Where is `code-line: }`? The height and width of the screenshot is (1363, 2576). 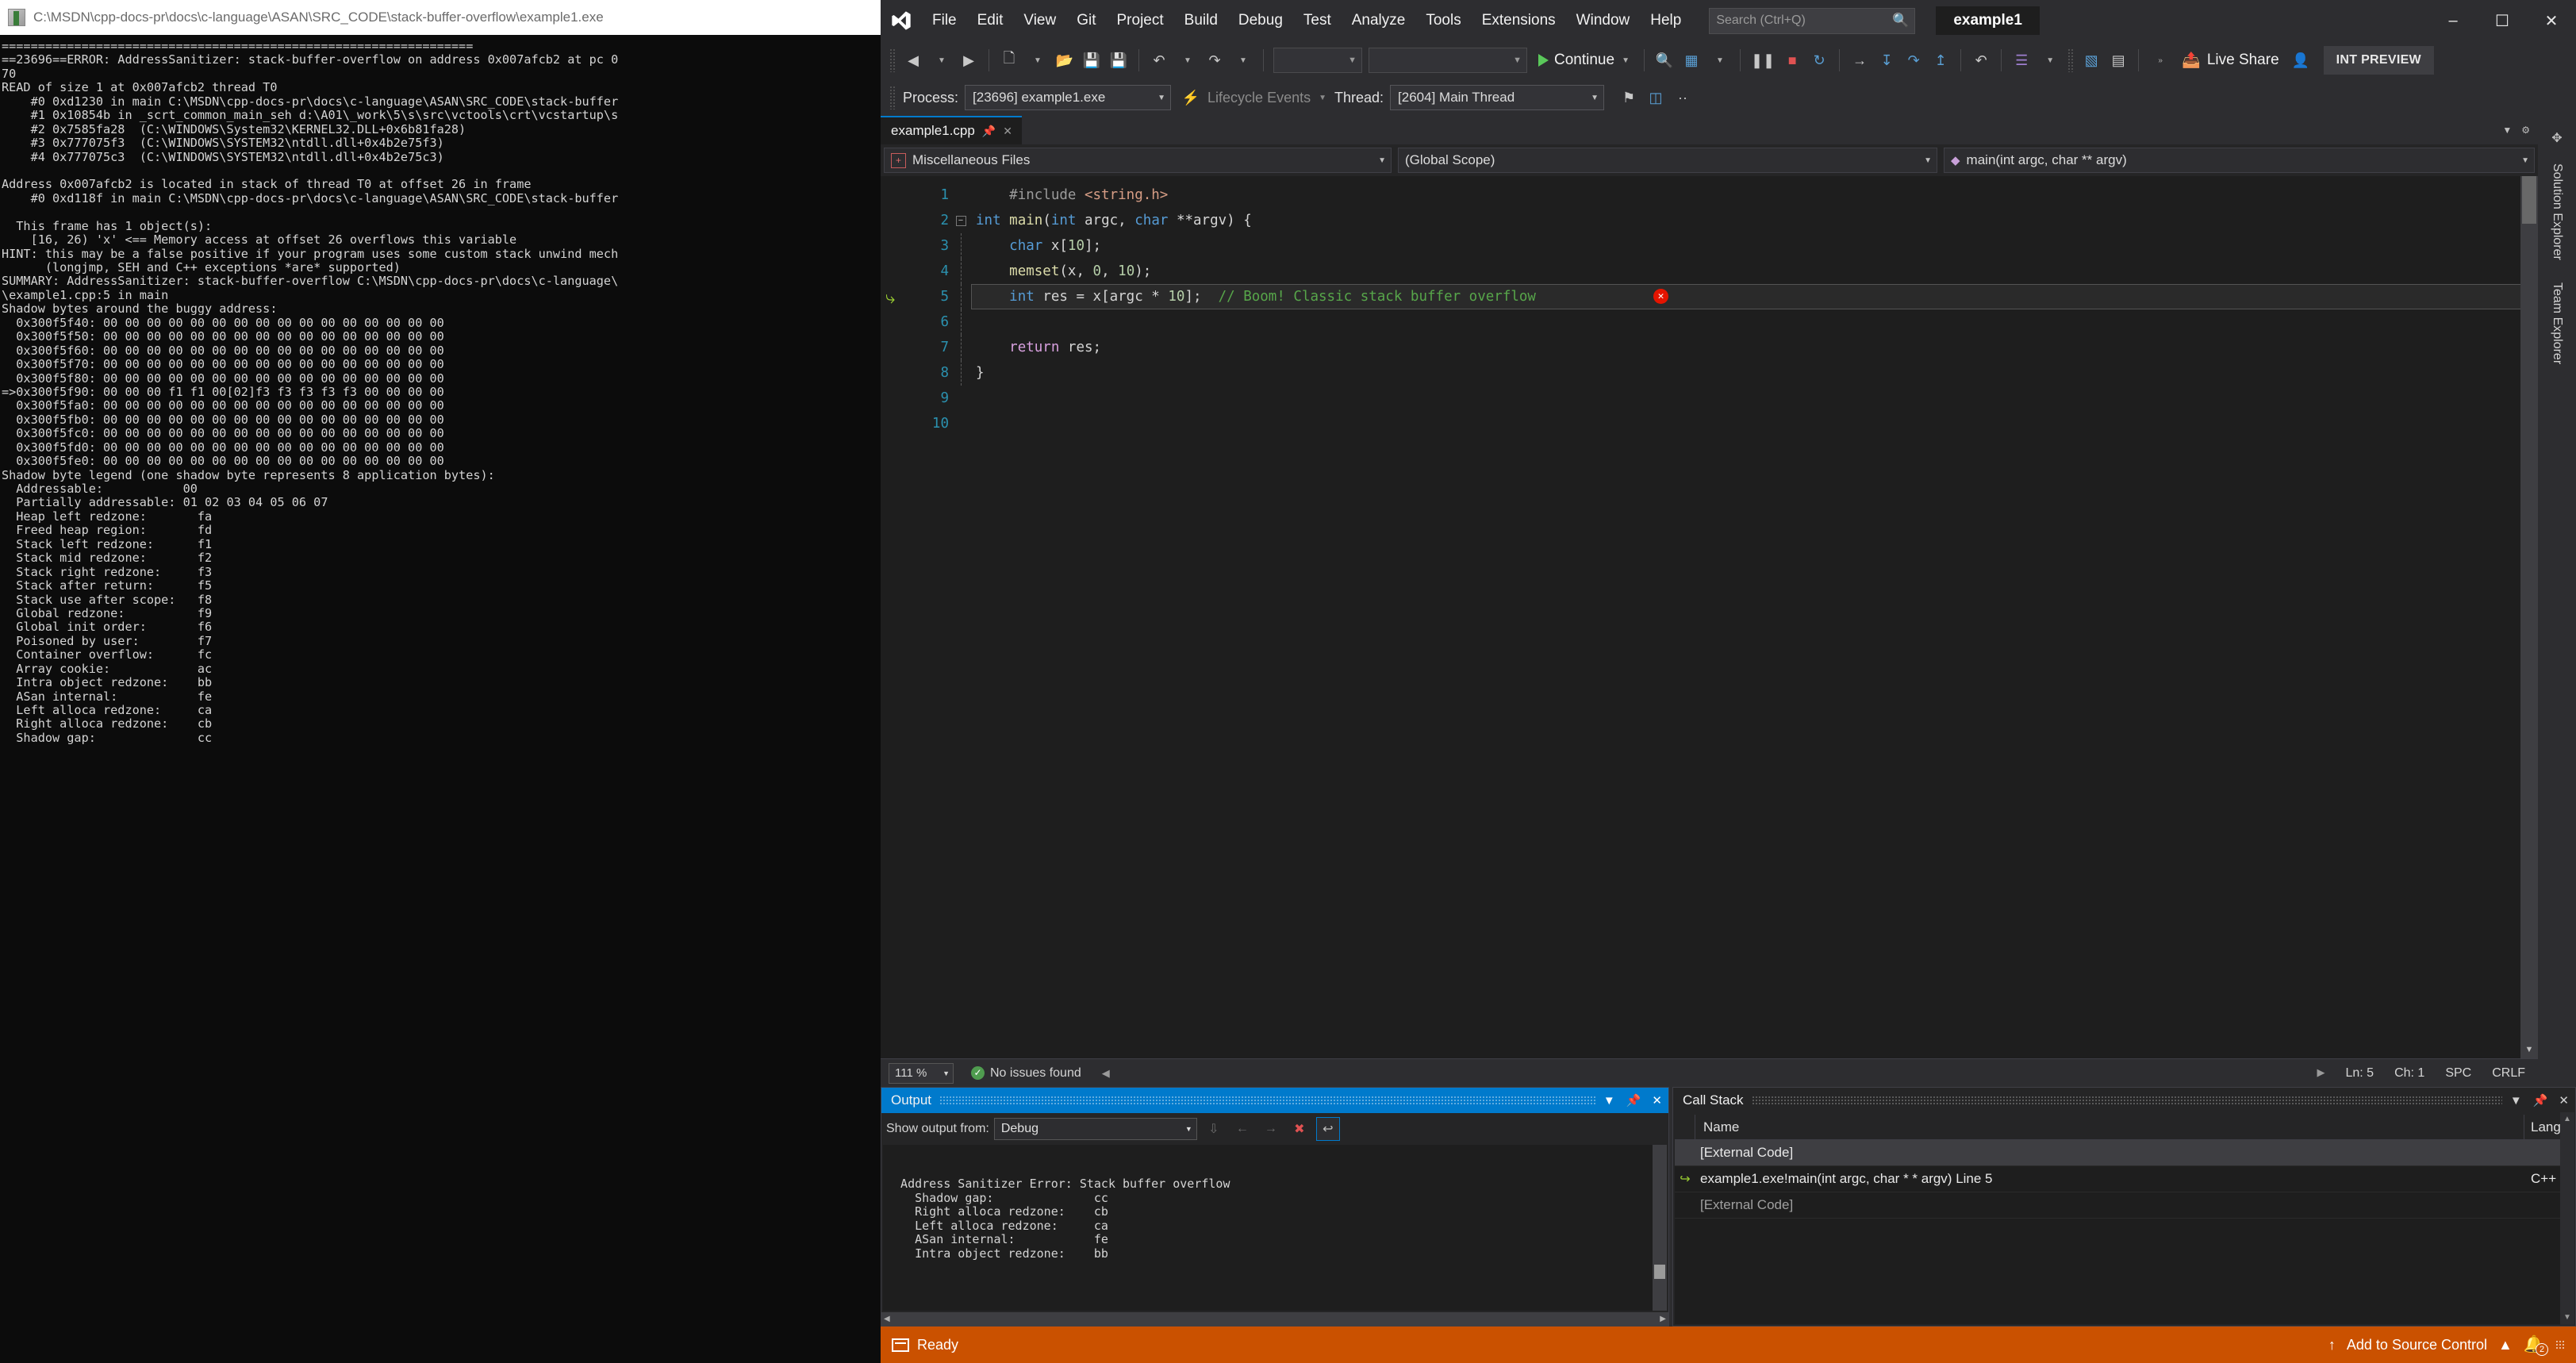
code-line: } is located at coordinates (1755, 373).